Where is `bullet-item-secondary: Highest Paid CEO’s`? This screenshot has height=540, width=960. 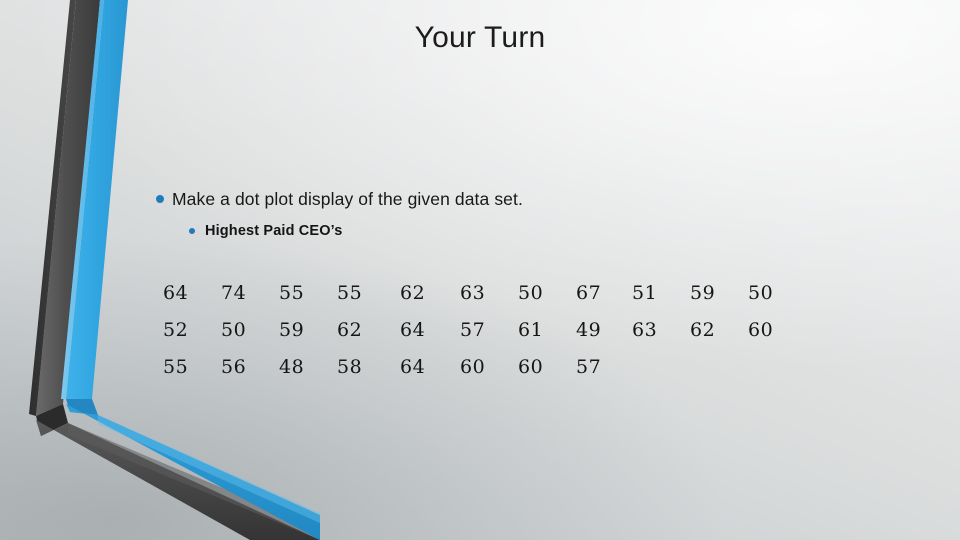 bullet-item-secondary: Highest Paid CEO’s is located at coordinates (500, 231).